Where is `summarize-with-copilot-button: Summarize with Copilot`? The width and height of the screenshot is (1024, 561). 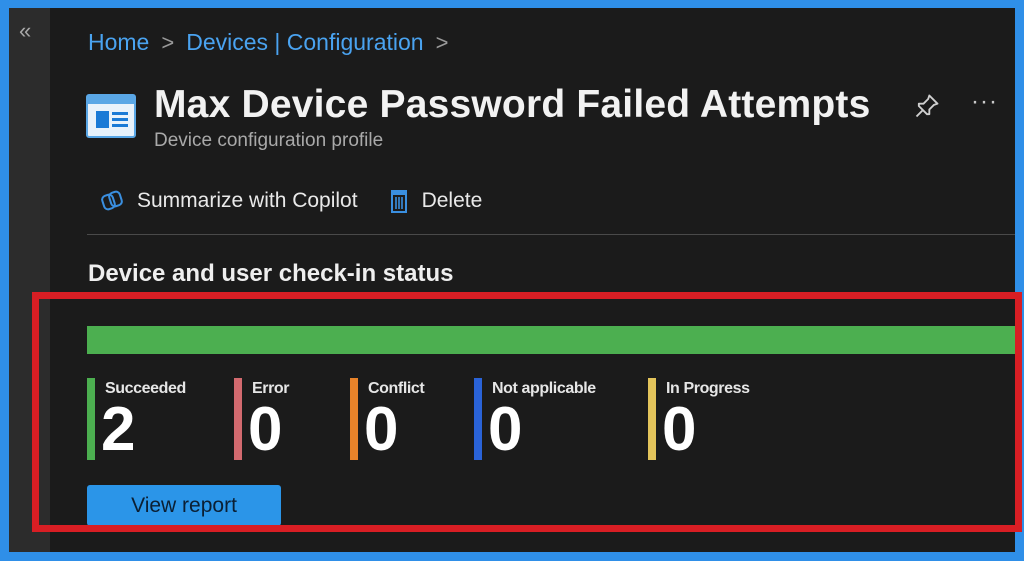
summarize-with-copilot-button: Summarize with Copilot is located at coordinates (228, 201).